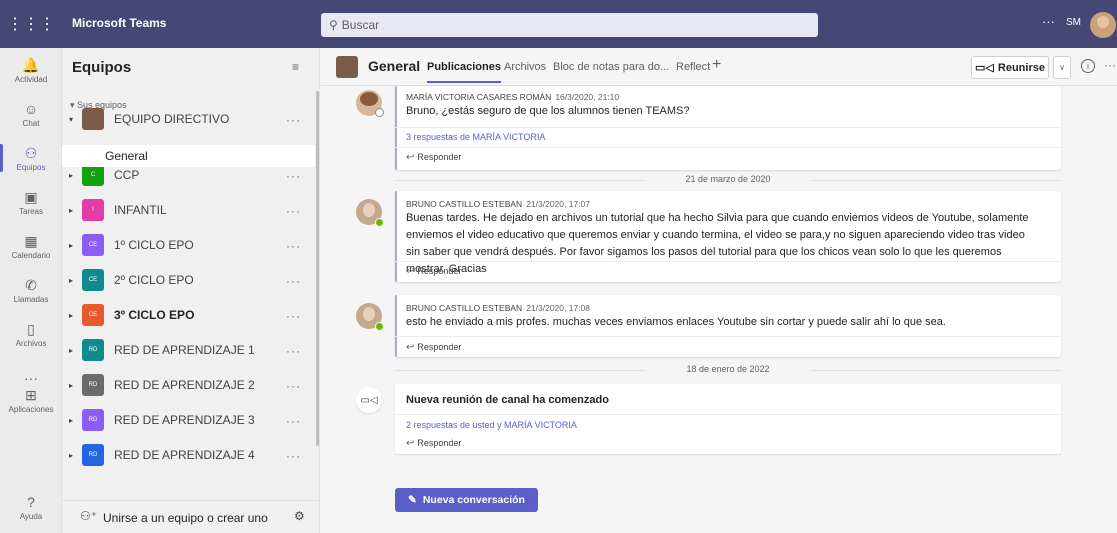 The width and height of the screenshot is (1117, 533). I want to click on team-name: CCP, so click(127, 175).